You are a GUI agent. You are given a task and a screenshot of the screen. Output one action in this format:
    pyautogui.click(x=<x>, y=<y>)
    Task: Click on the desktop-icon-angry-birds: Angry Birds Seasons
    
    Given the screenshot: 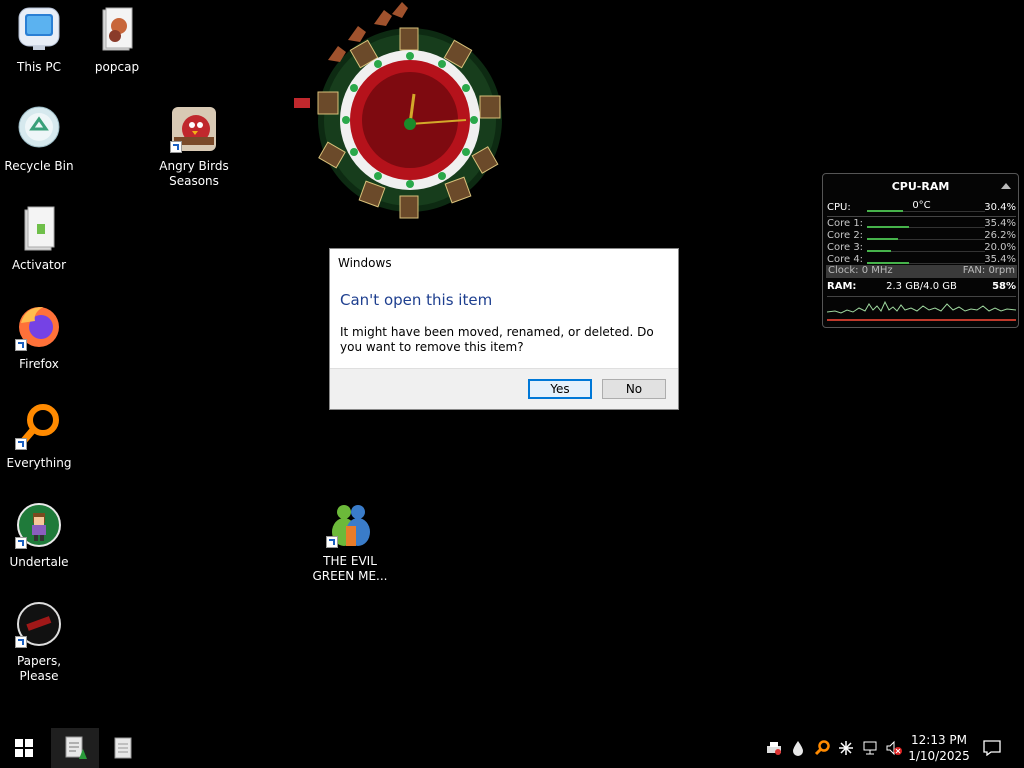 What is the action you would take?
    pyautogui.click(x=194, y=147)
    